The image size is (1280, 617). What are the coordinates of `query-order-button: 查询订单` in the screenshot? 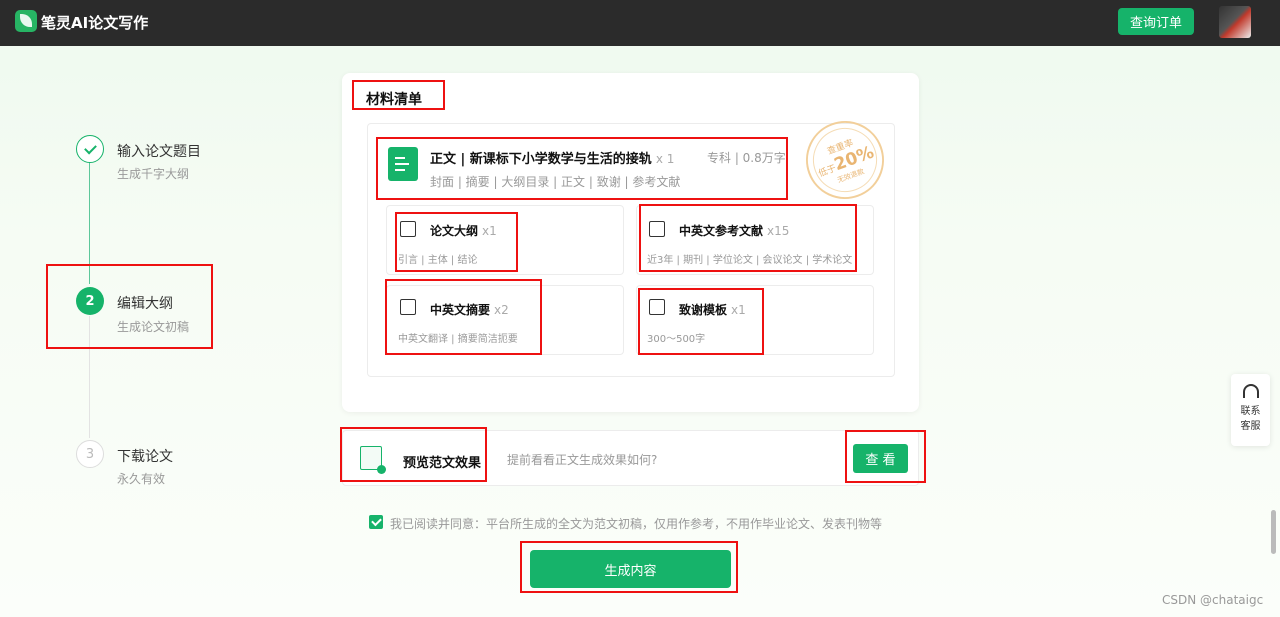 It's located at (1156, 21).